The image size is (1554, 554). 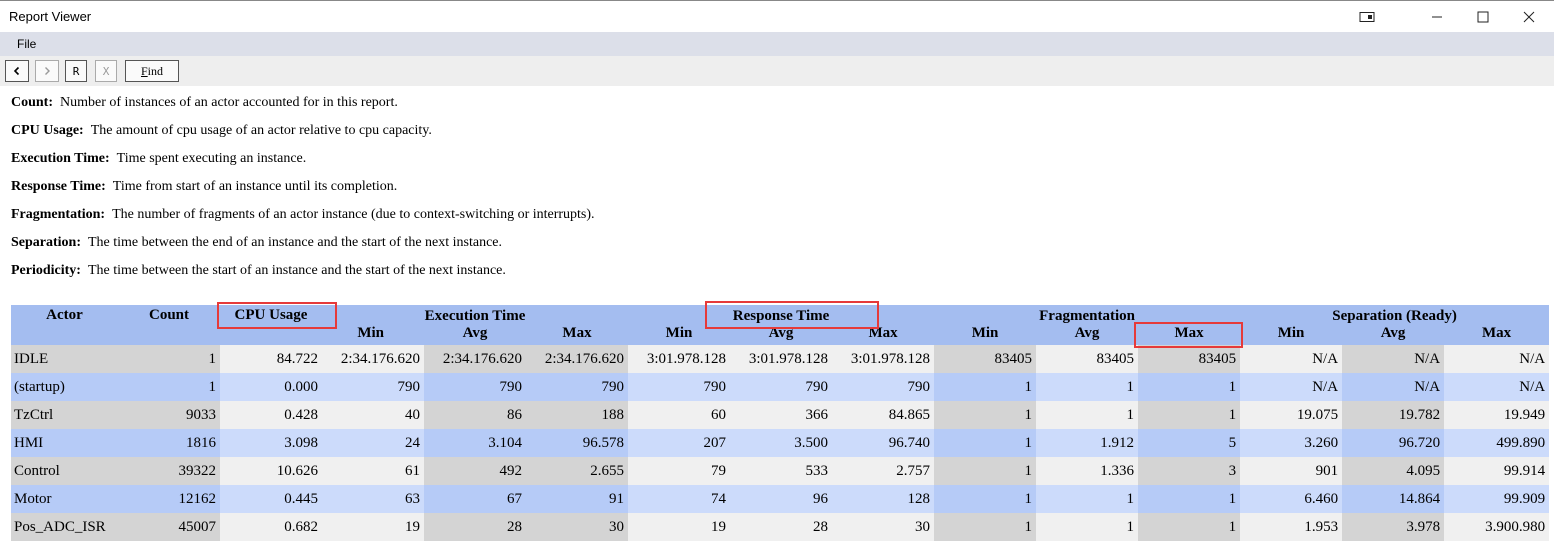 What do you see at coordinates (577, 499) in the screenshot?
I see `cell-exec-max: 91` at bounding box center [577, 499].